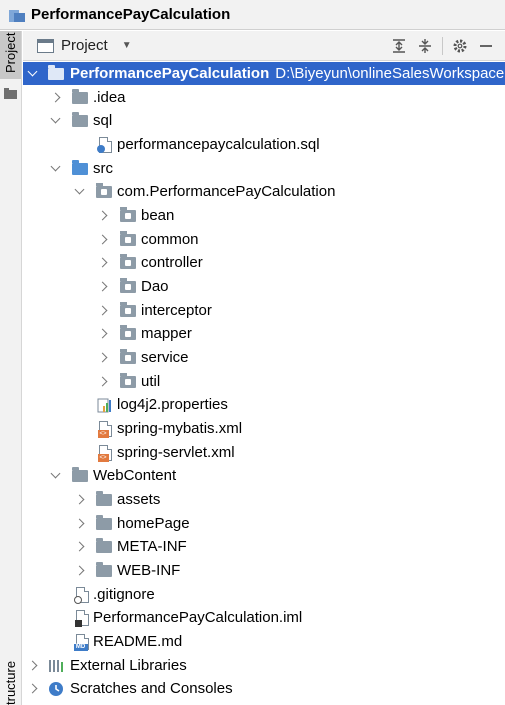 The image size is (505, 705). Describe the element at coordinates (105, 453) in the screenshot. I see `xml-file-icon: <>` at that location.